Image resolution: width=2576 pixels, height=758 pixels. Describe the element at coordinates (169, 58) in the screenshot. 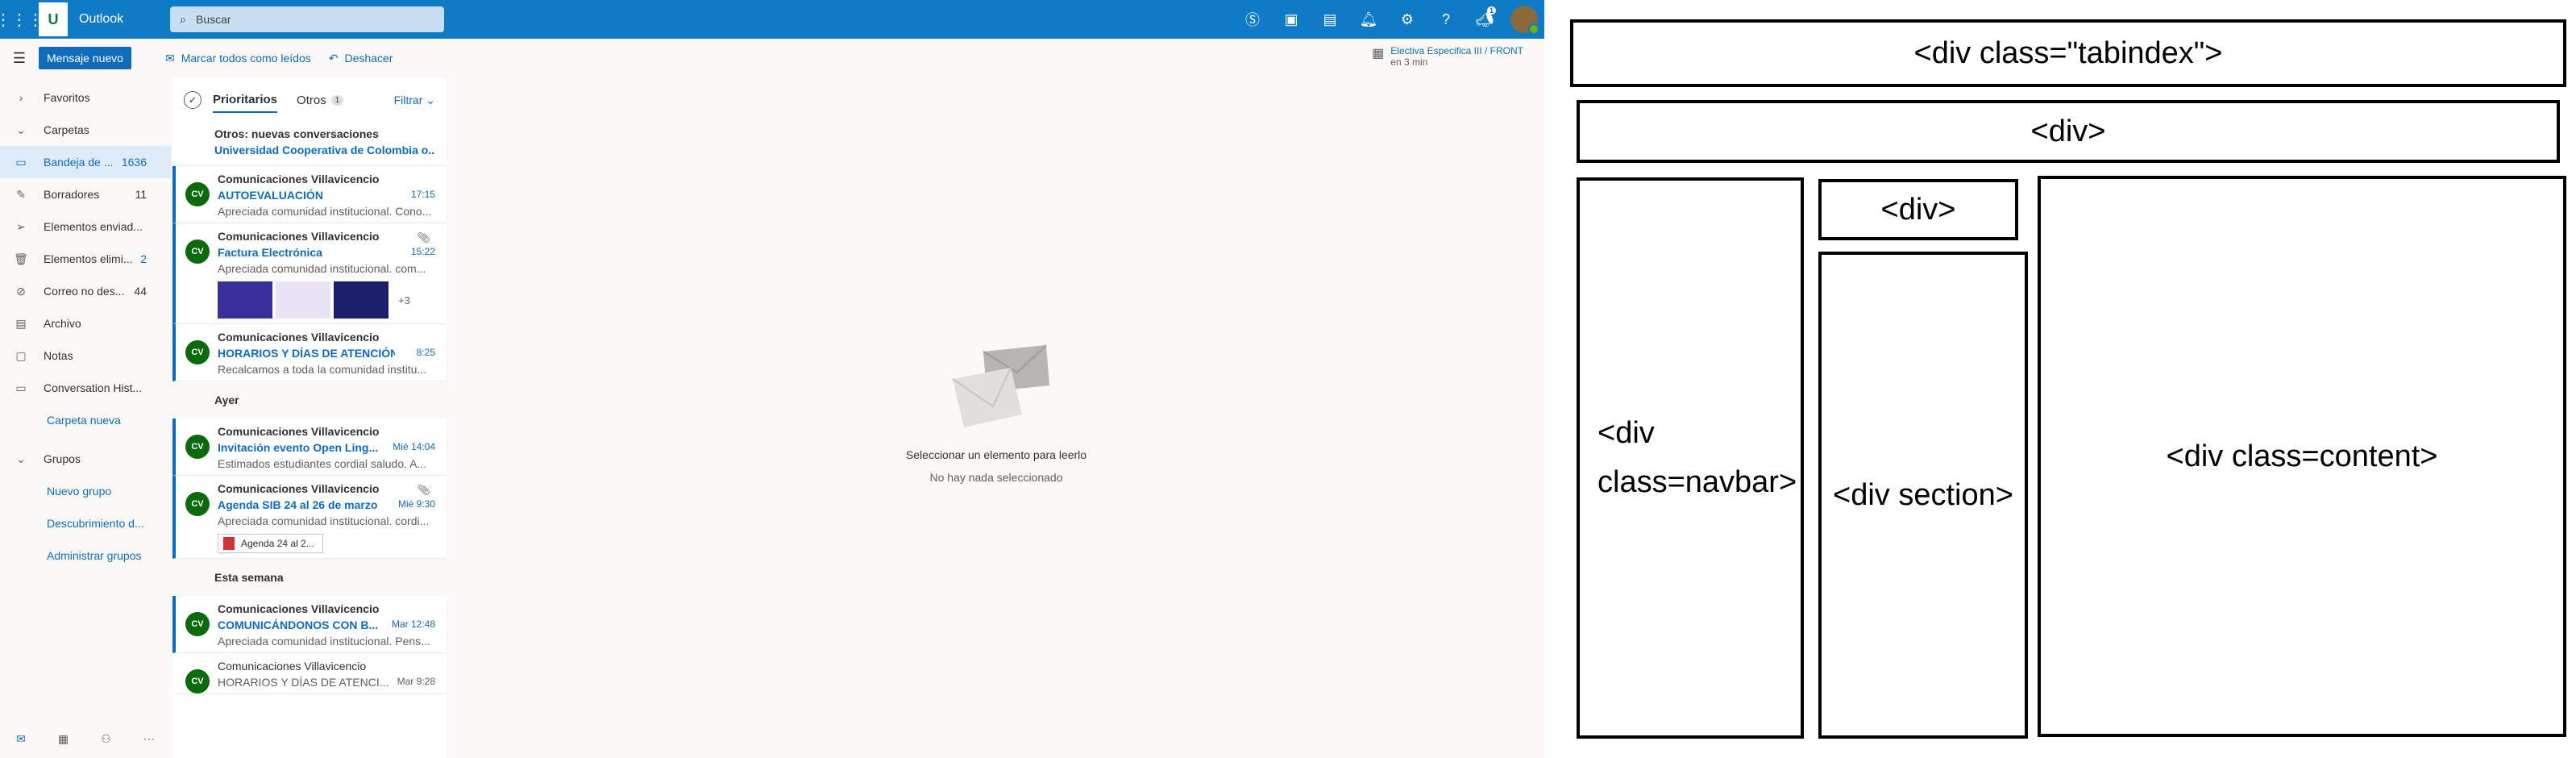

I see `envelope-open-icon: ✉` at that location.